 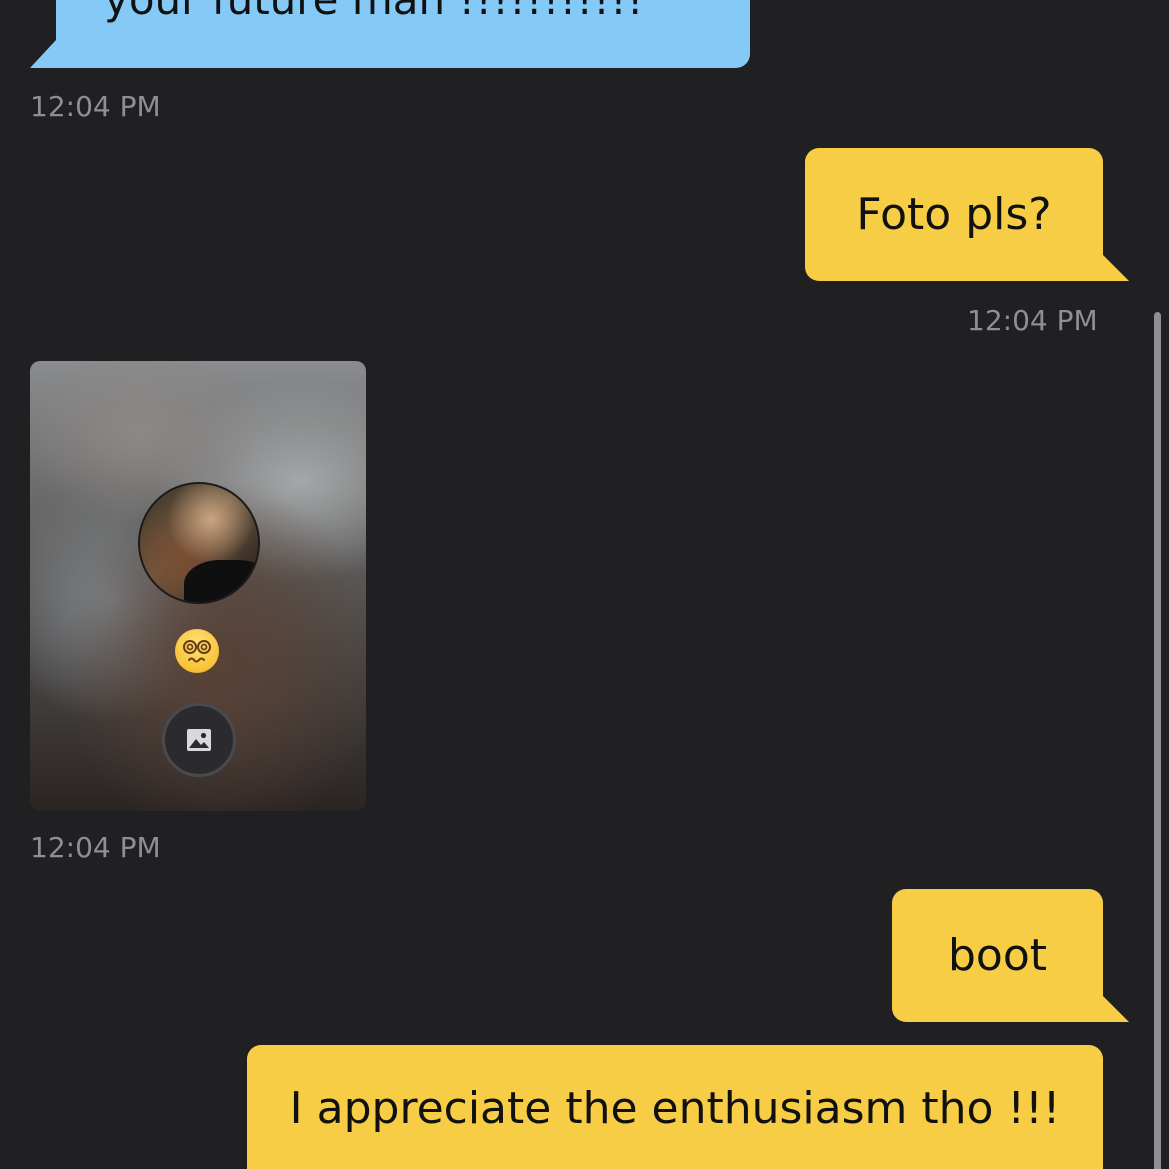 I want to click on avatar-shirt-shape, so click(x=221, y=581).